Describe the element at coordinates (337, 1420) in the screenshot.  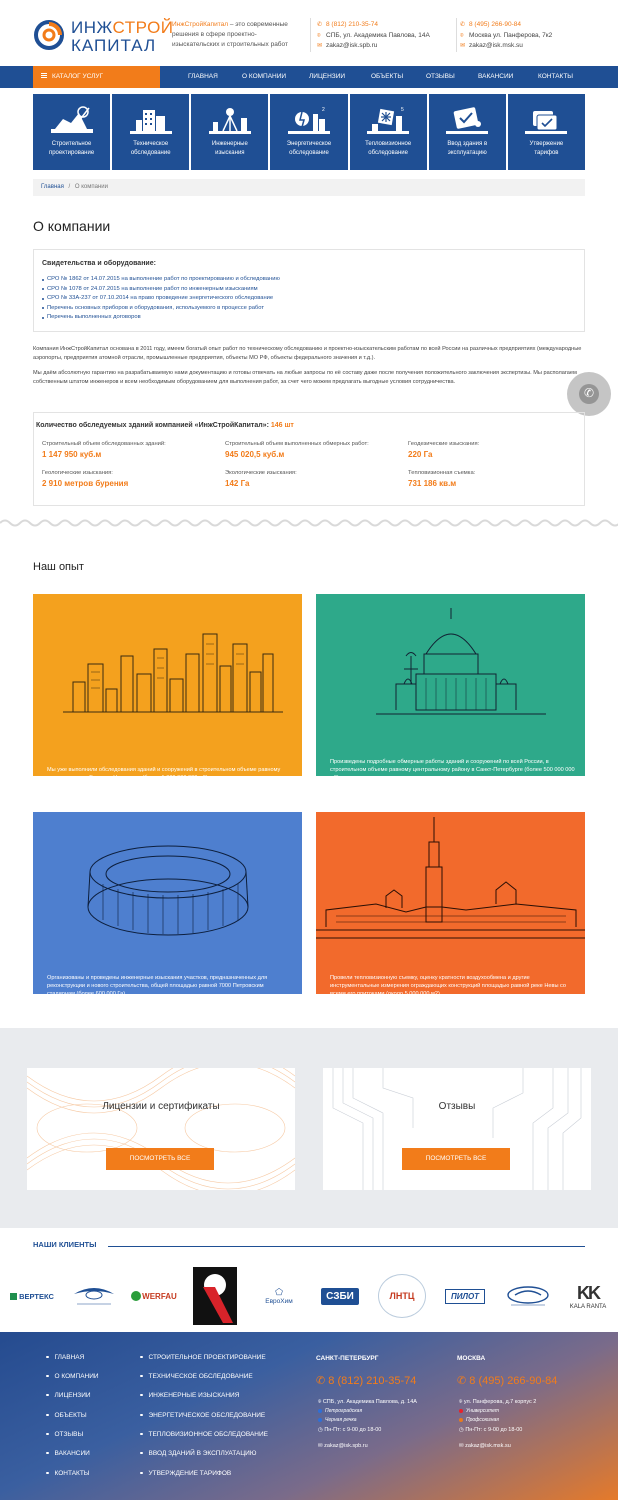
I see `footer-metro-spb-2: Черная речка` at that location.